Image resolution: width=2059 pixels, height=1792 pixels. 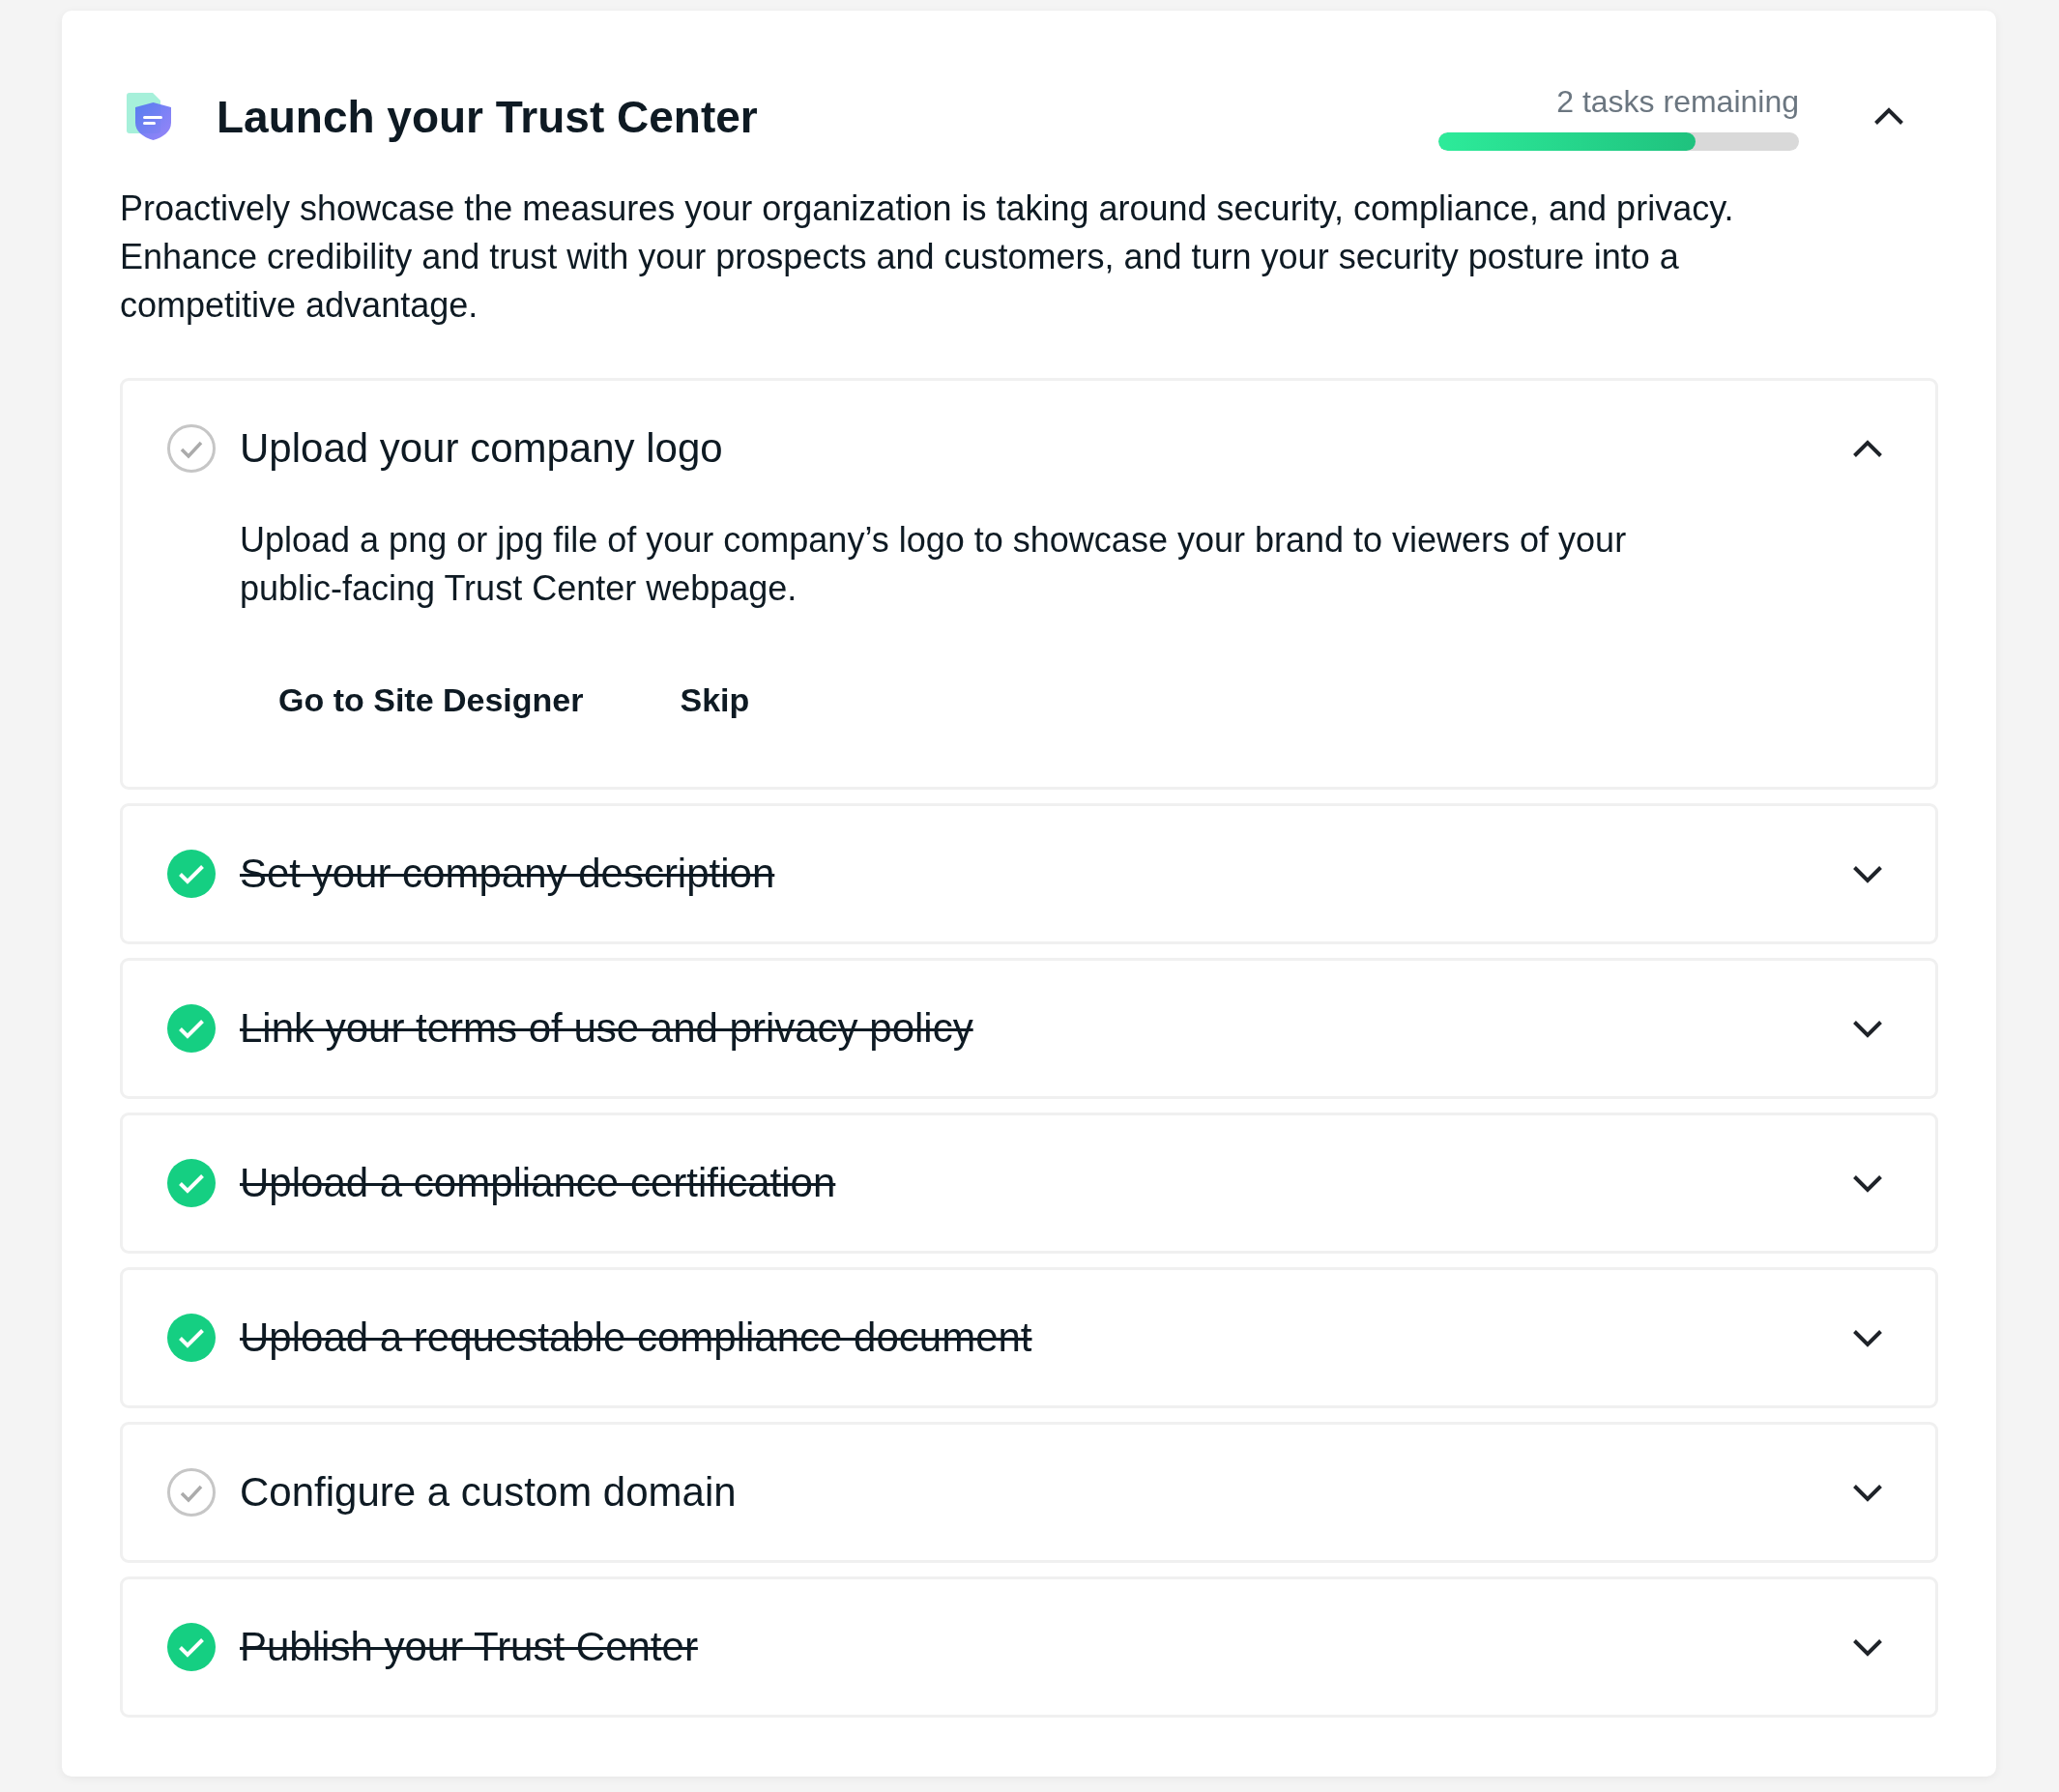 I want to click on checklist-title: Launch your Trust Center, so click(x=487, y=117).